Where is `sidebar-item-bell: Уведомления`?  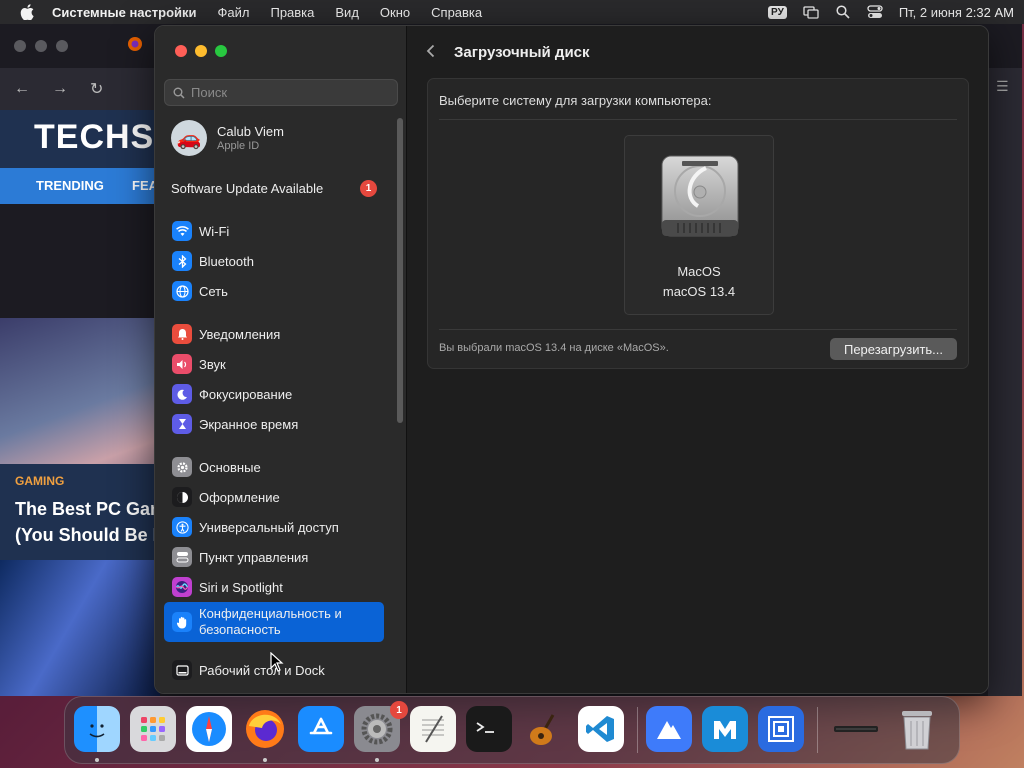
sidebar-item-bell: Уведомления is located at coordinates (274, 334).